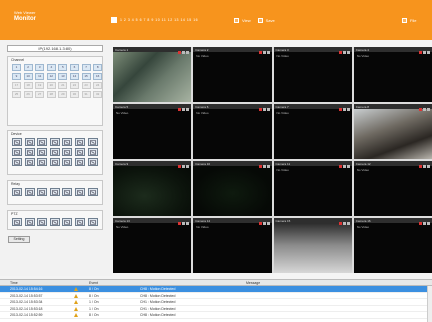 The height and width of the screenshot is (322, 432). I want to click on channel-button-2: 2, so click(28, 67).